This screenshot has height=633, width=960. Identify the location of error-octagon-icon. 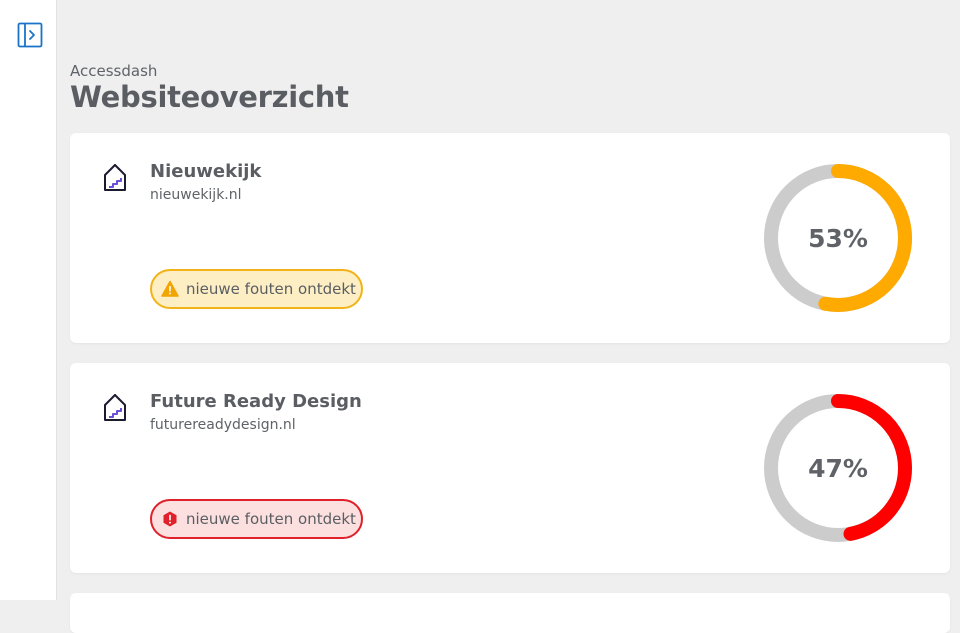
(170, 519).